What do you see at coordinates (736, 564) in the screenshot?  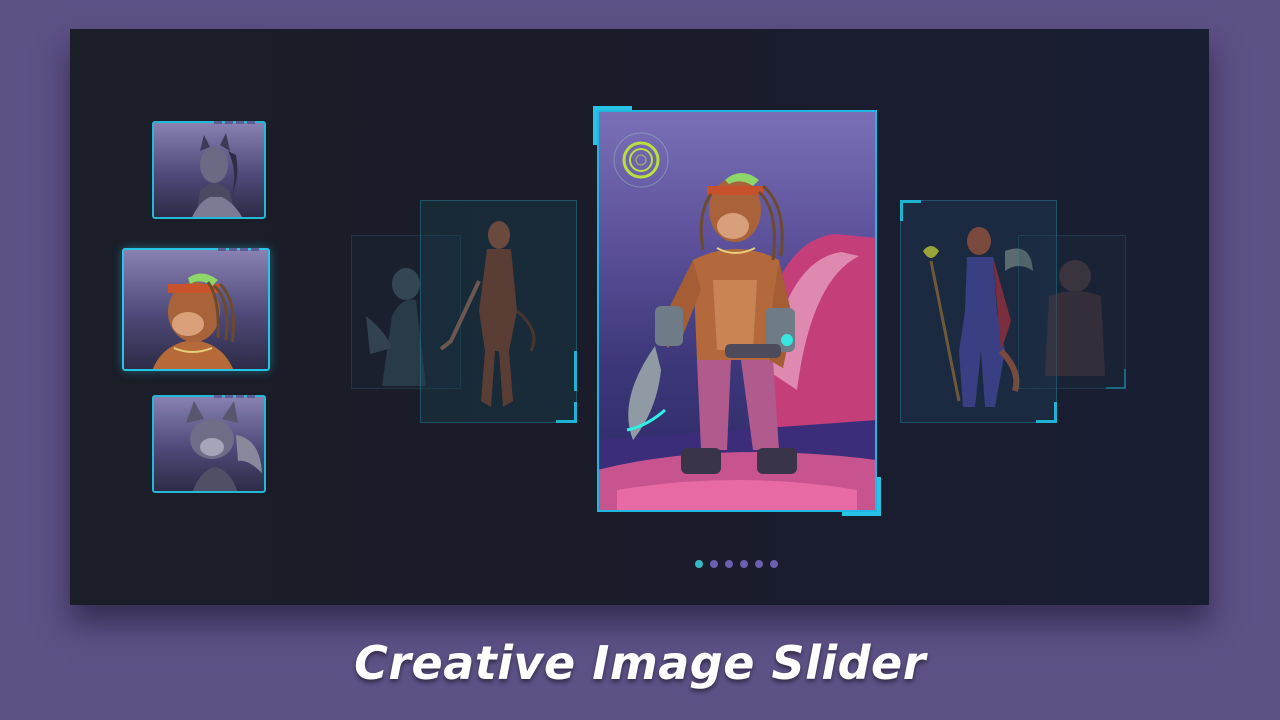 I see `pagination` at bounding box center [736, 564].